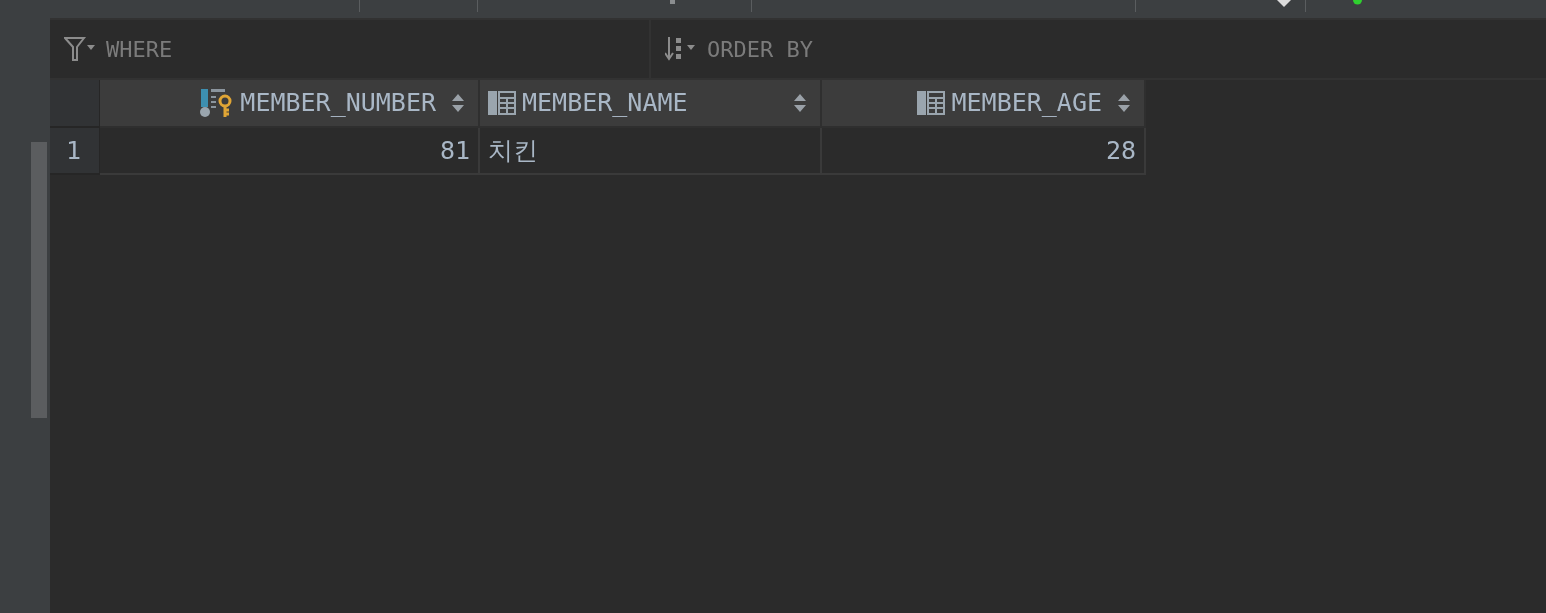 The width and height of the screenshot is (1546, 613). I want to click on scrollbar-thumb, so click(39, 280).